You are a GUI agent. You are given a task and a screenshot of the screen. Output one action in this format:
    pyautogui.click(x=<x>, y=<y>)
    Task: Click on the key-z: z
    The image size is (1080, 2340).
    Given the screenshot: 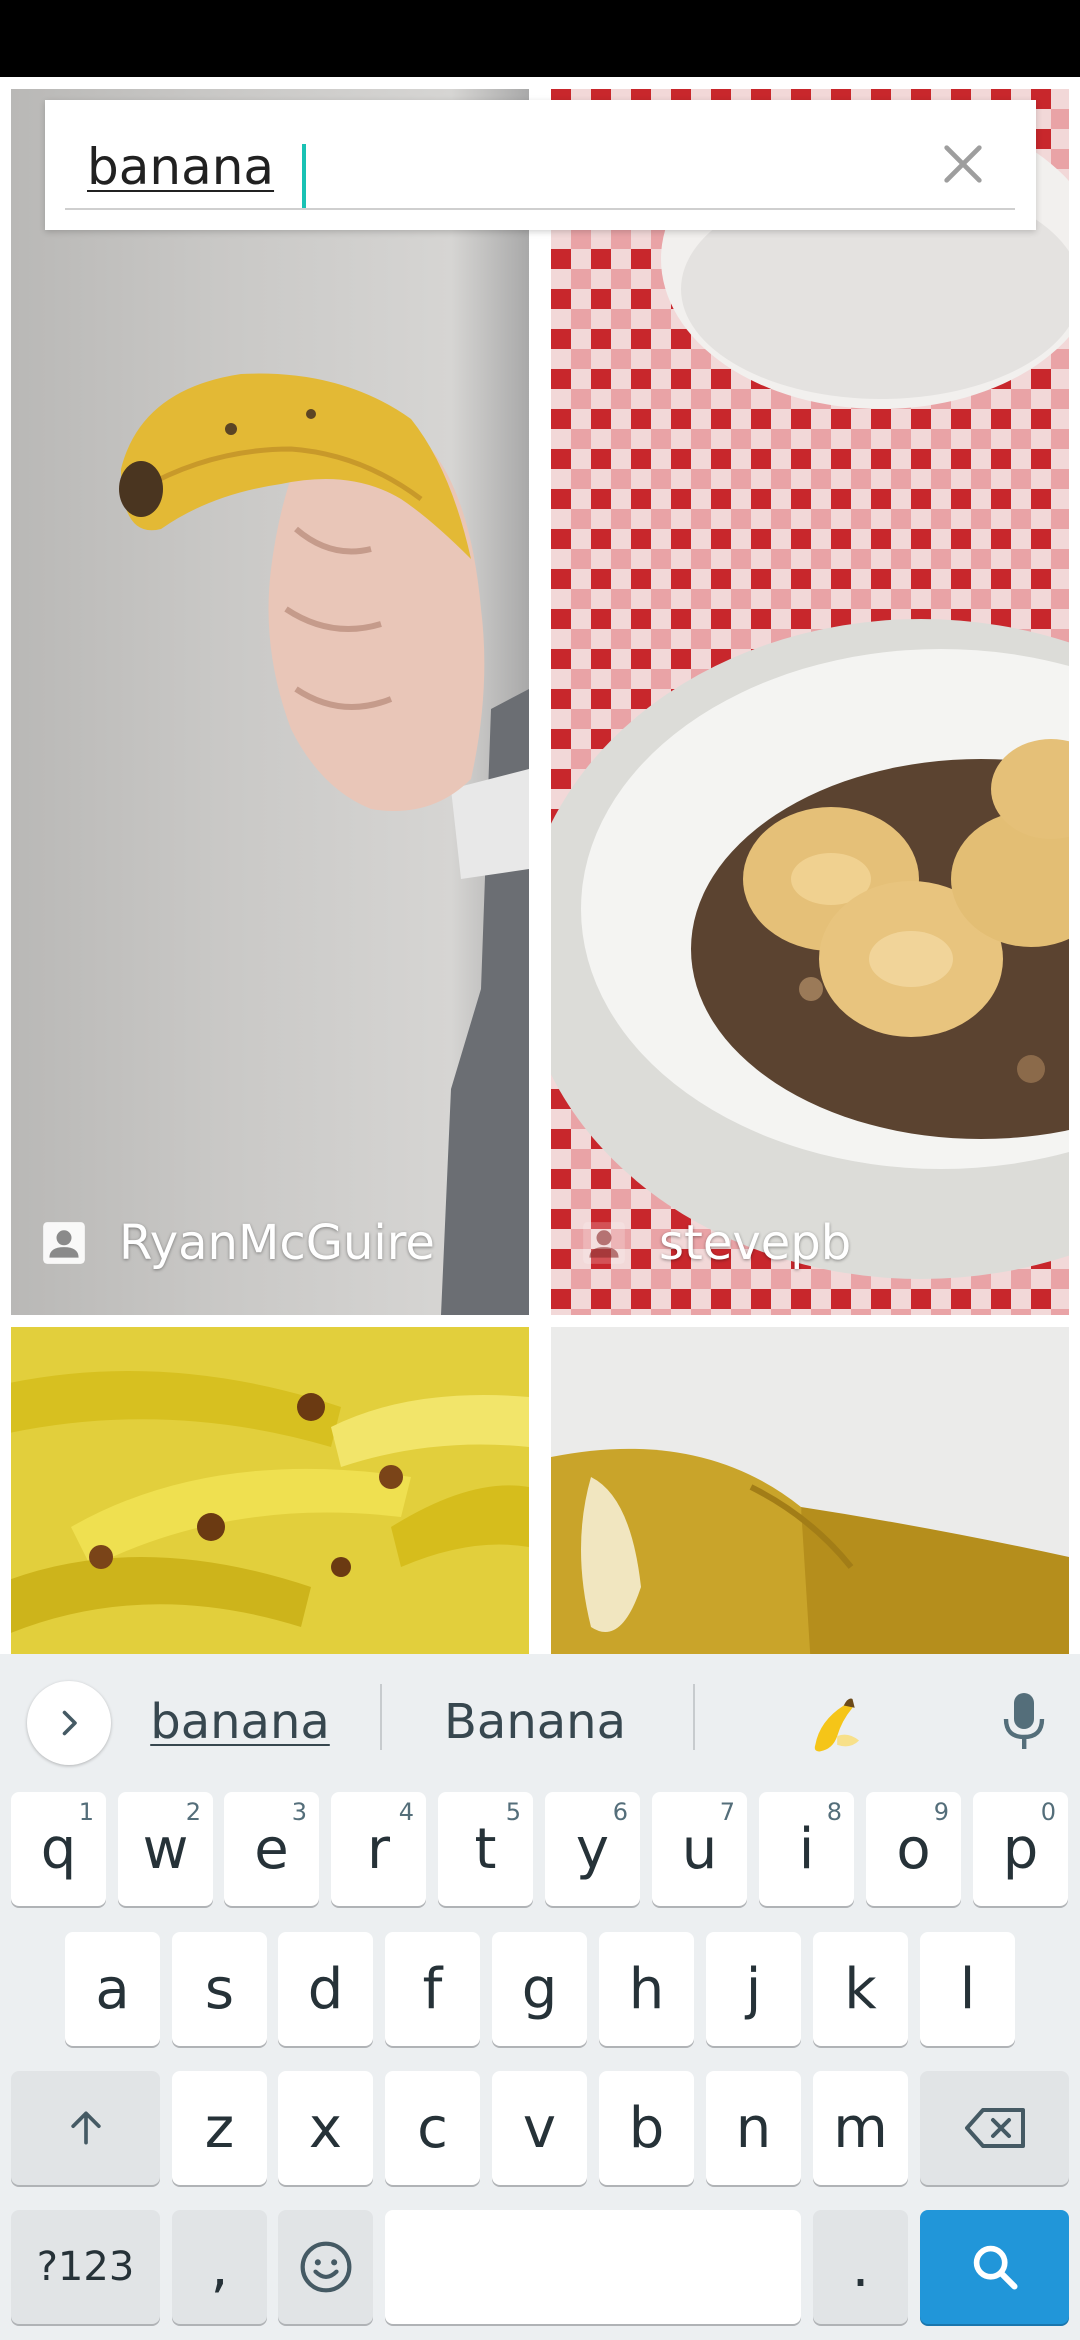 What is the action you would take?
    pyautogui.click(x=219, y=2128)
    